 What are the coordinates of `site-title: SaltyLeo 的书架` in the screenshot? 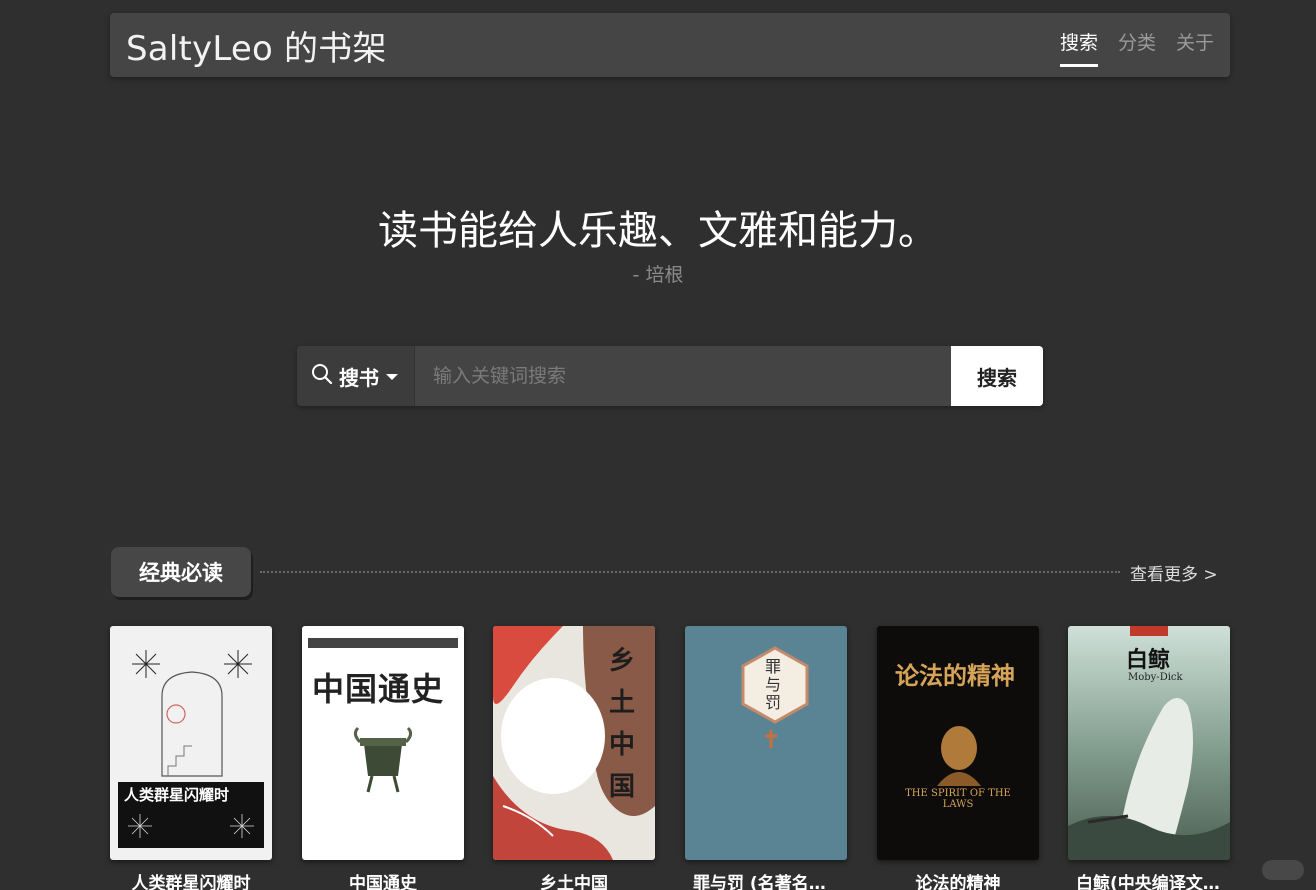 It's located at (256, 45).